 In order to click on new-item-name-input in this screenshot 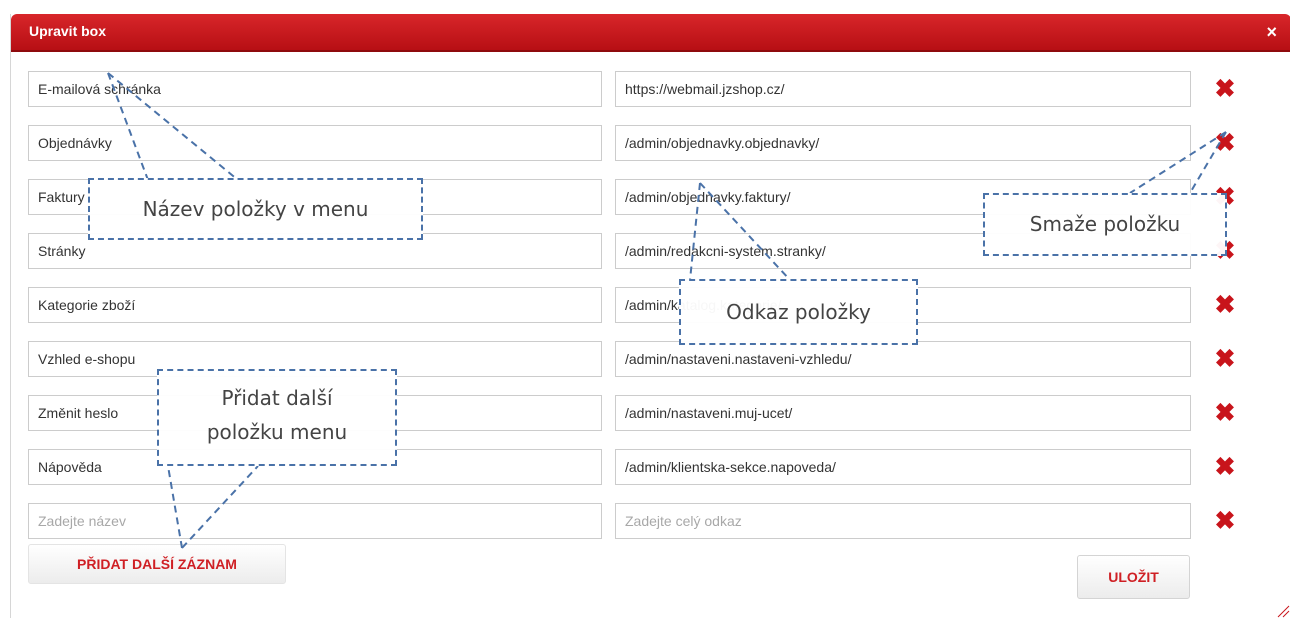, I will do `click(315, 521)`.